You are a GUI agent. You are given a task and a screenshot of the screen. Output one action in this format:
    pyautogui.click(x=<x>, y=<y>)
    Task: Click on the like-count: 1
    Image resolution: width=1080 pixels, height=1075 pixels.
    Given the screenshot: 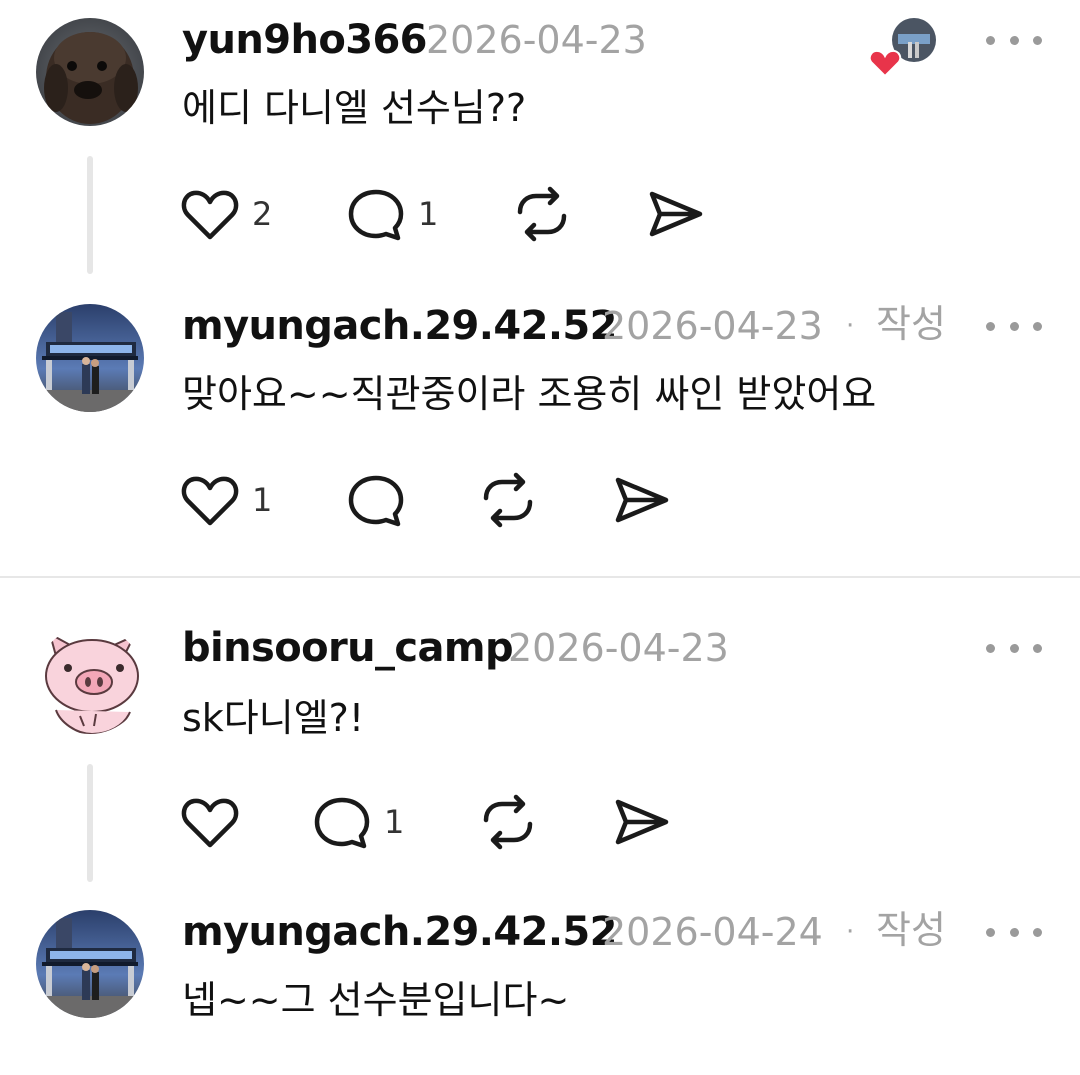 What is the action you would take?
    pyautogui.click(x=262, y=500)
    